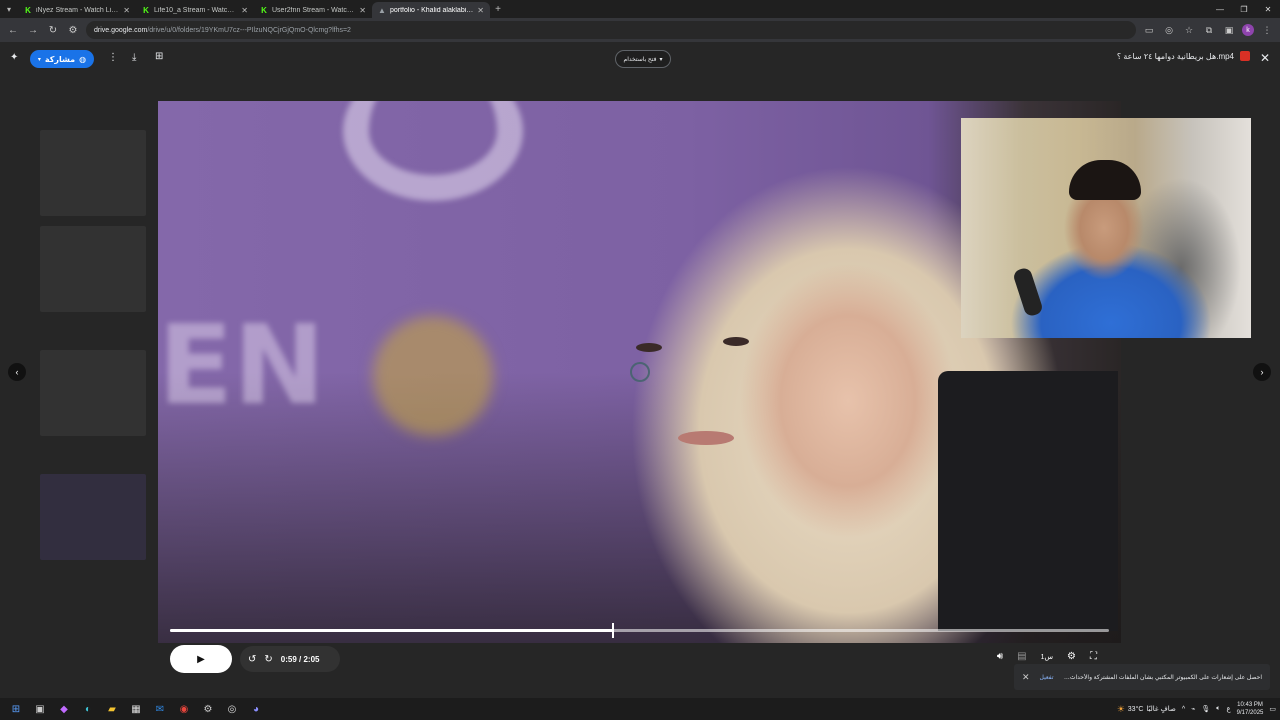  I want to click on previous-file-button: ‹, so click(17, 372).